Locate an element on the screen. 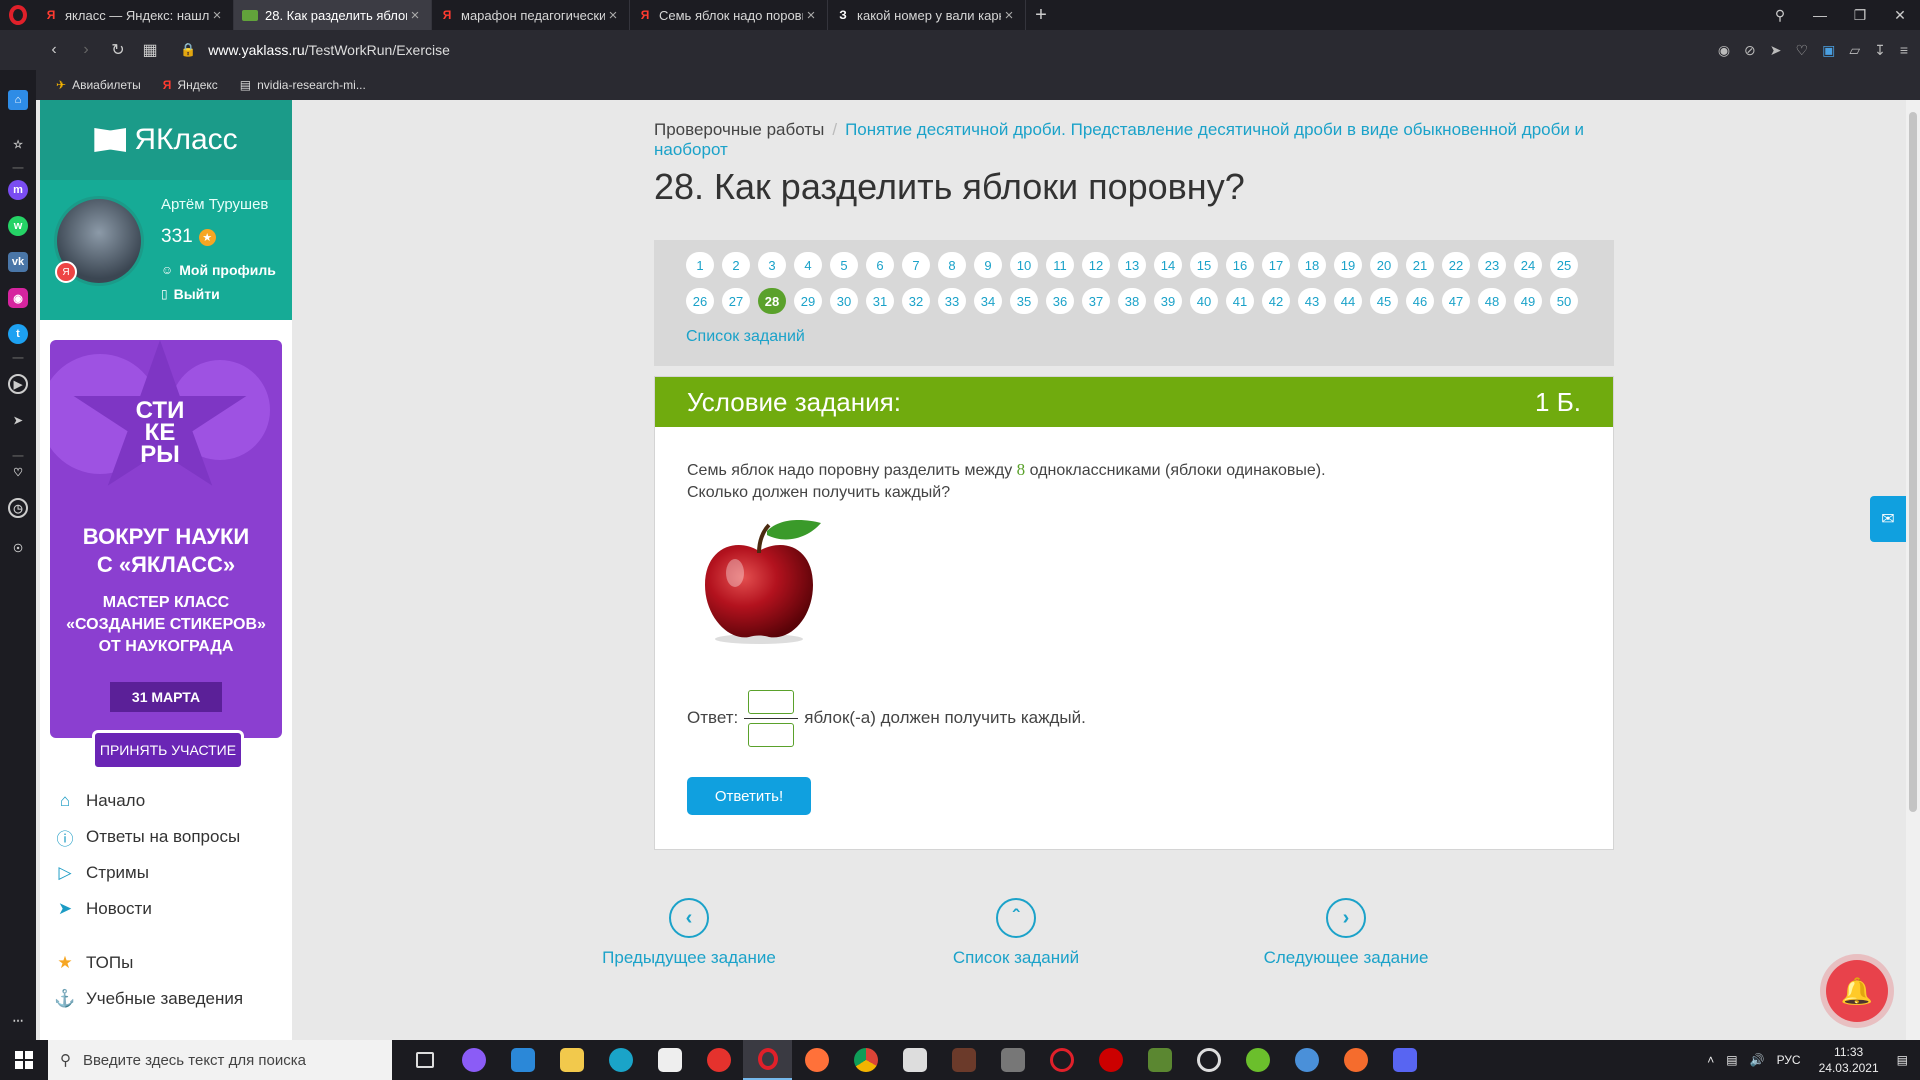 This screenshot has width=1920, height=1080. messenger-icon: m is located at coordinates (18, 190).